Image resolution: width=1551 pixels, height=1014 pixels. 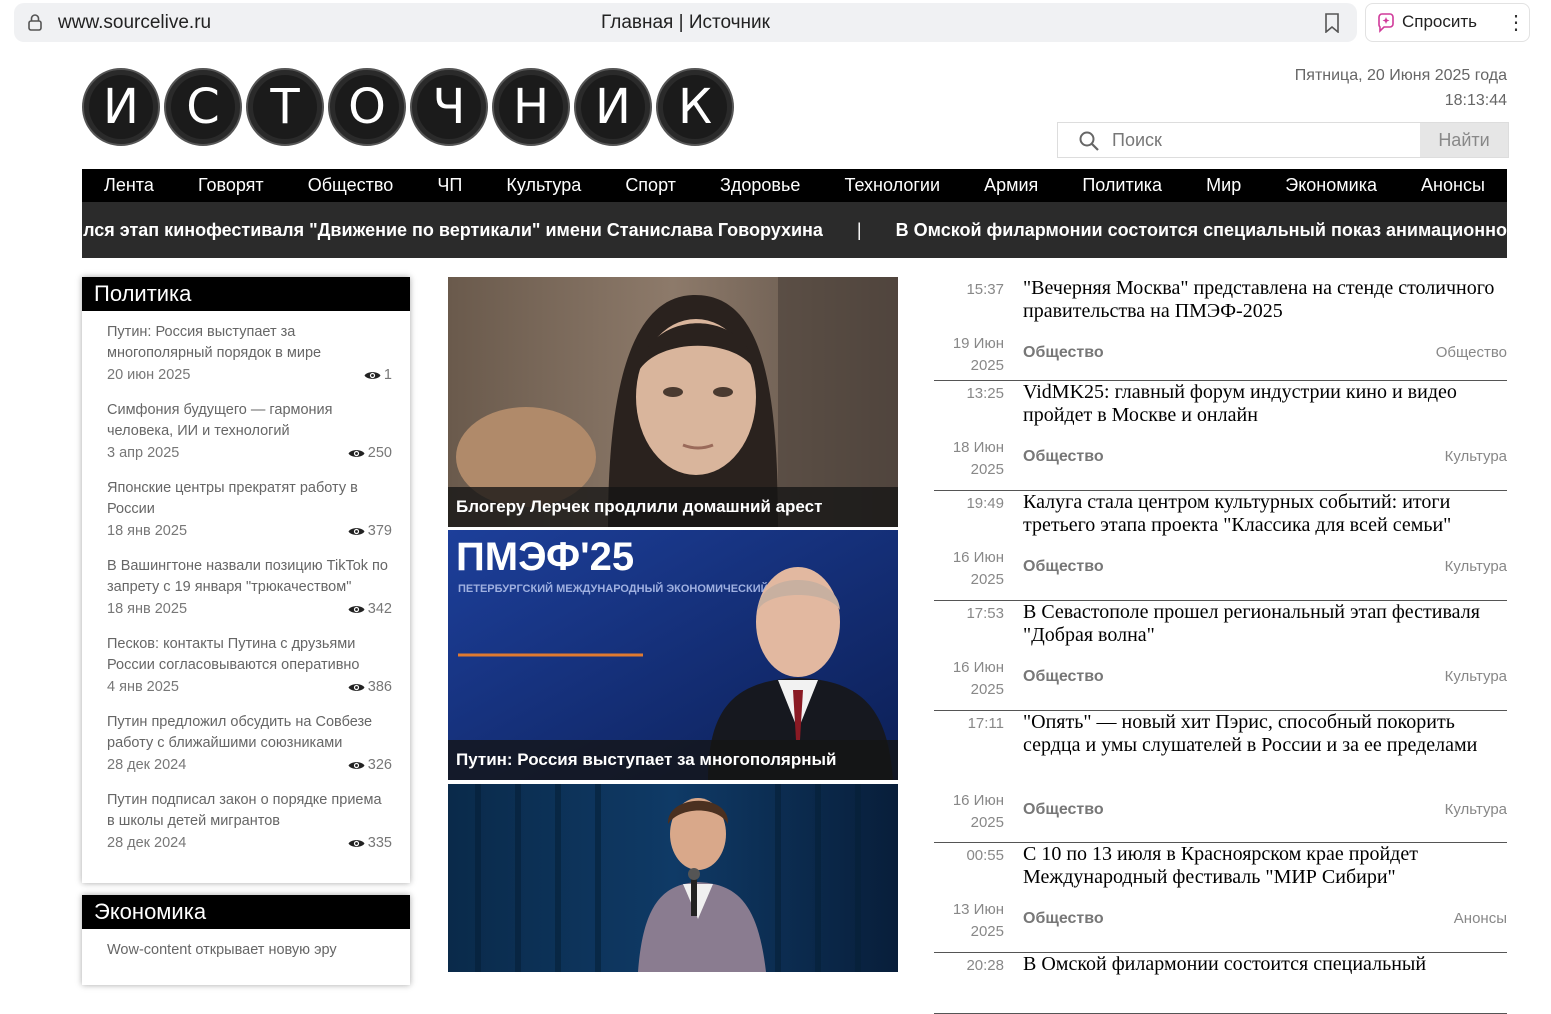 What do you see at coordinates (370, 453) in the screenshot?
I see `view-count: 250` at bounding box center [370, 453].